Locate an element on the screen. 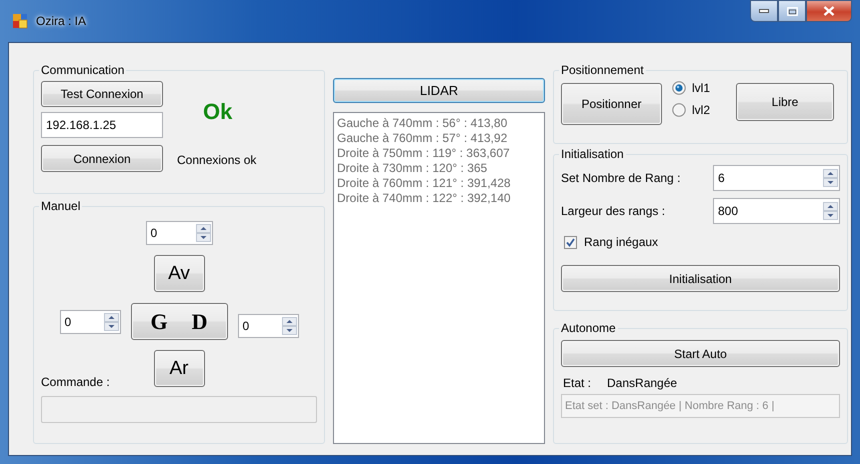 The width and height of the screenshot is (860, 464). state-value: DansRangée is located at coordinates (642, 383).